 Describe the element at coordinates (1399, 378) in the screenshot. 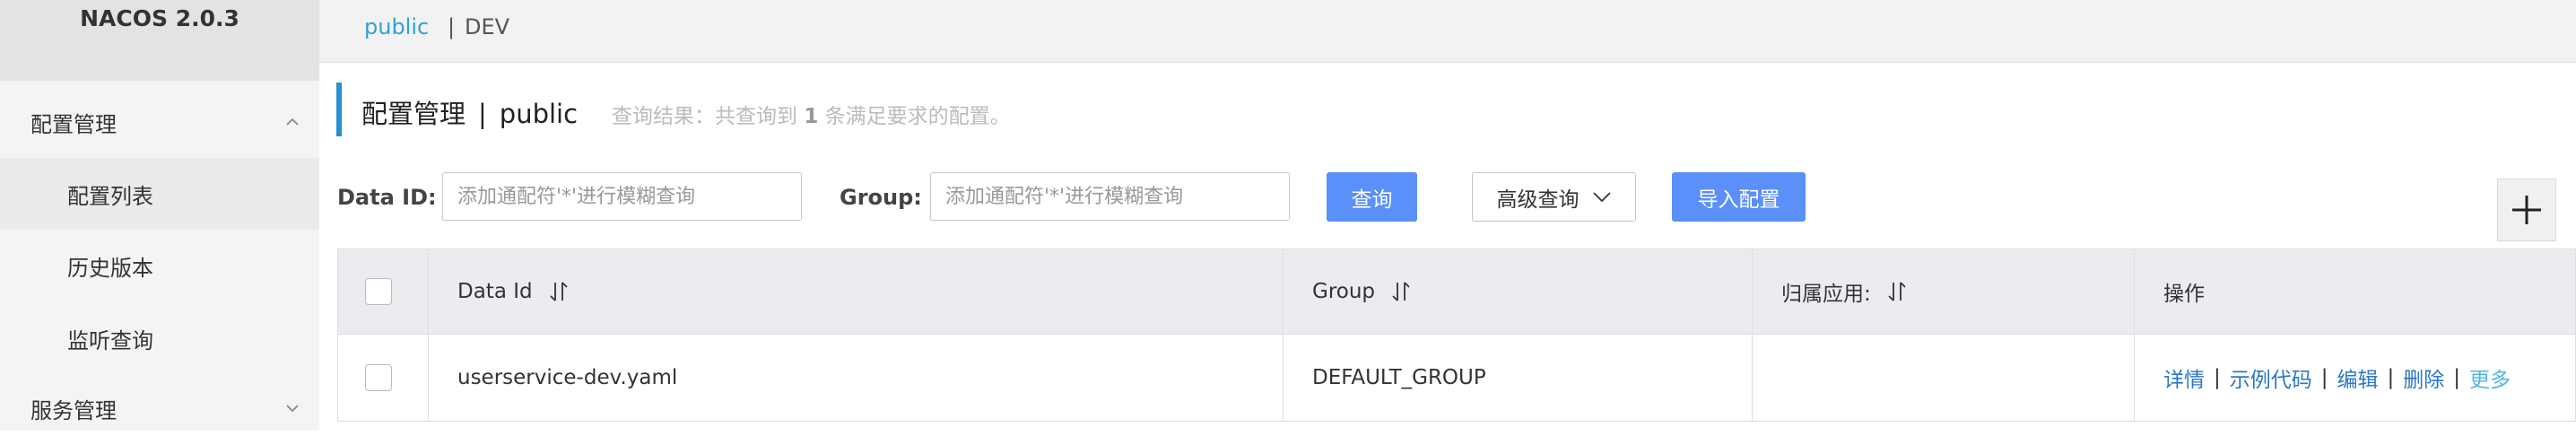

I see `group-value: DEFAULT_GROUP` at that location.